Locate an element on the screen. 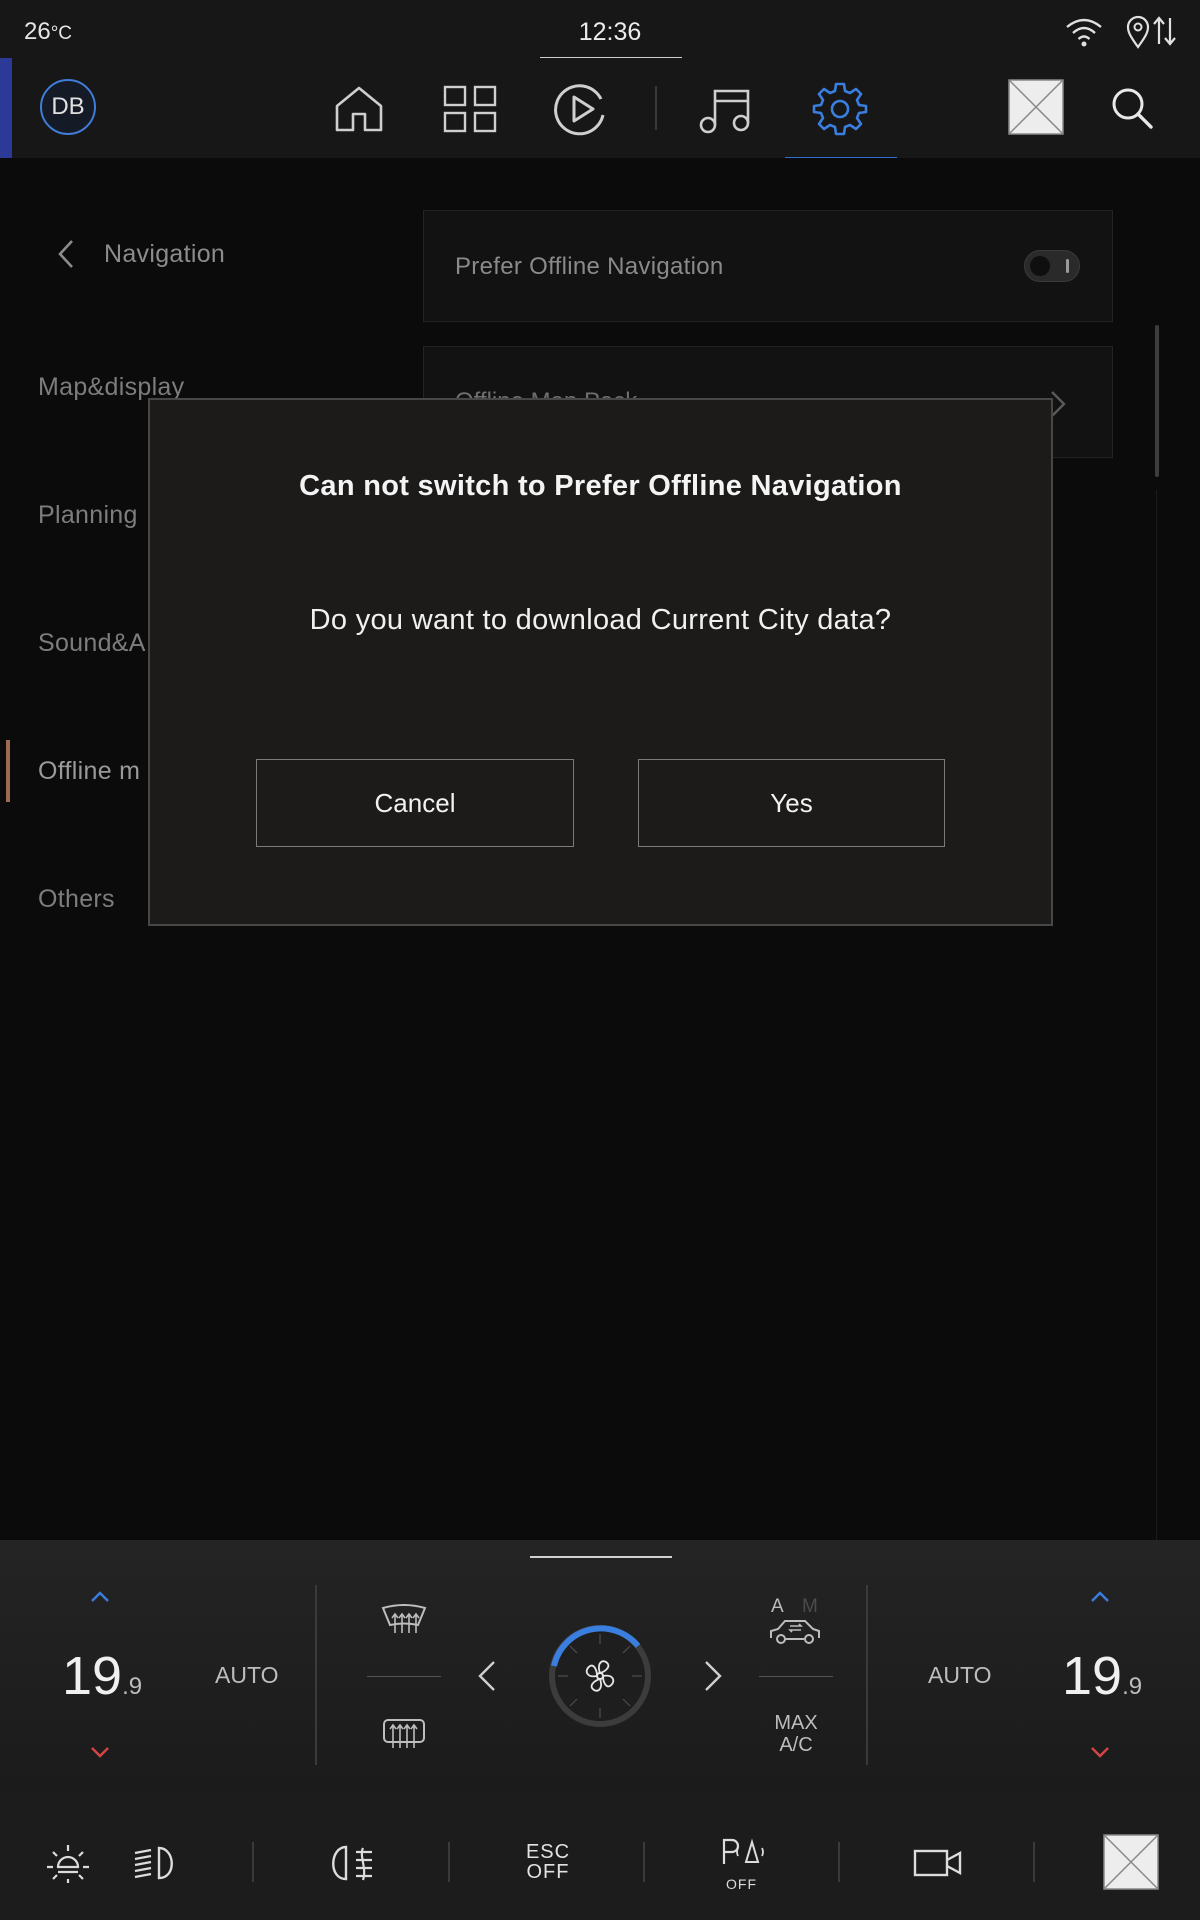 The height and width of the screenshot is (1920, 1200). apps-button is located at coordinates (470, 109).